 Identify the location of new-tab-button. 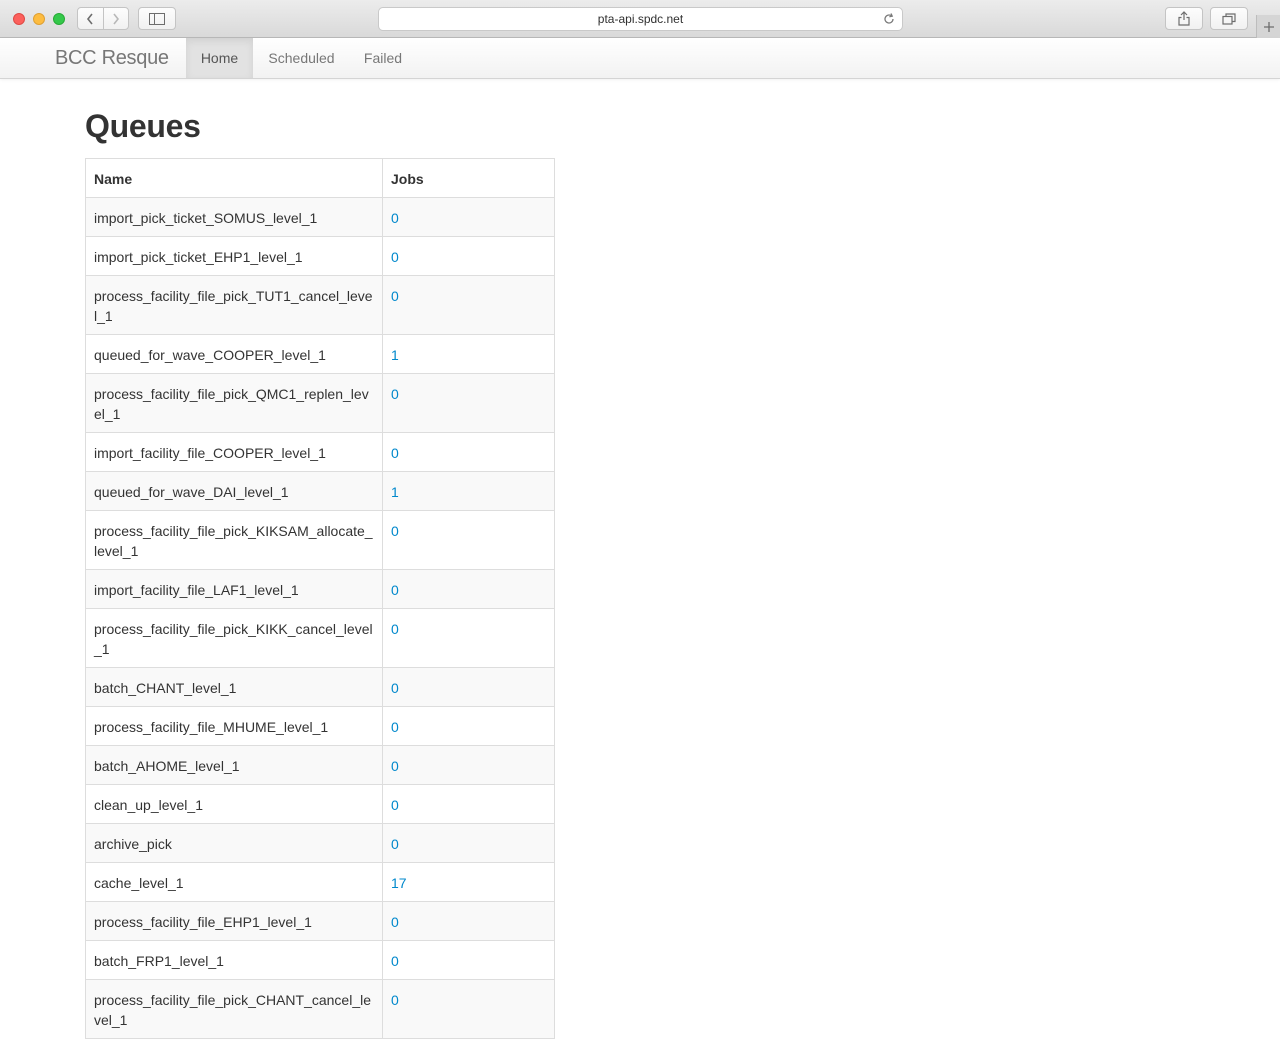
(1268, 26).